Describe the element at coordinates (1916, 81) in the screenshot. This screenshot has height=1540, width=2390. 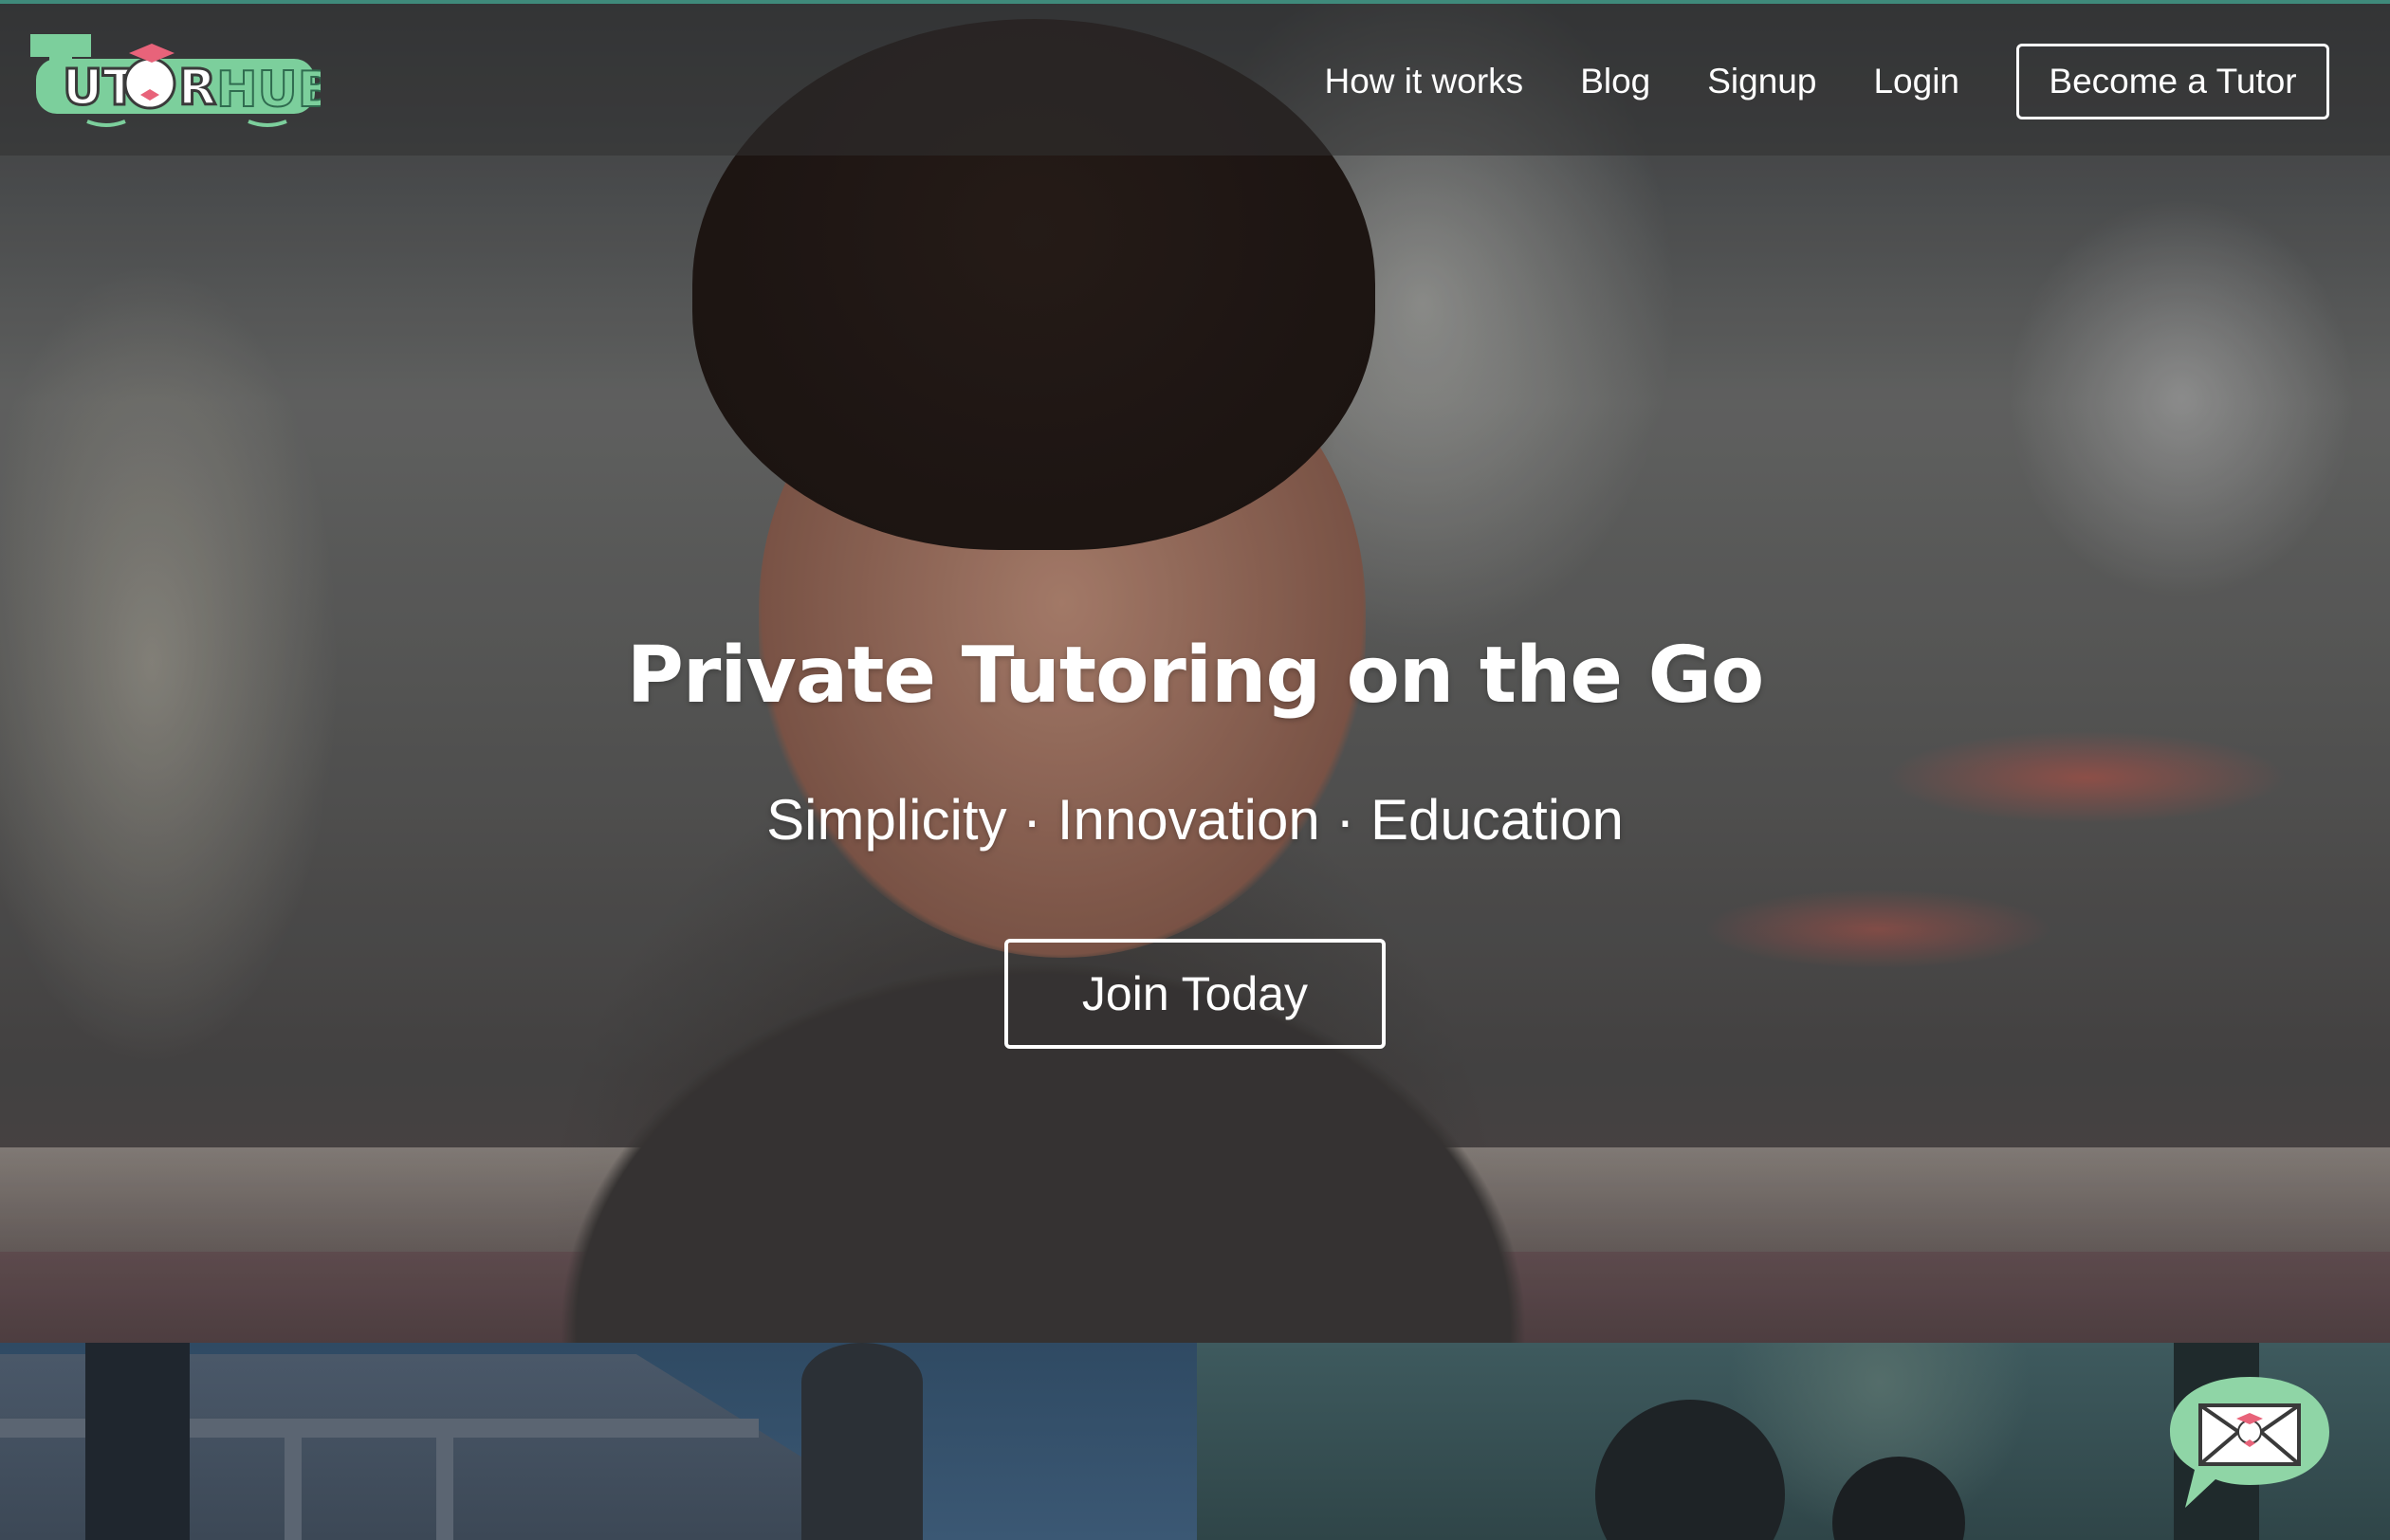
I see `nav-link-login: Login` at that location.